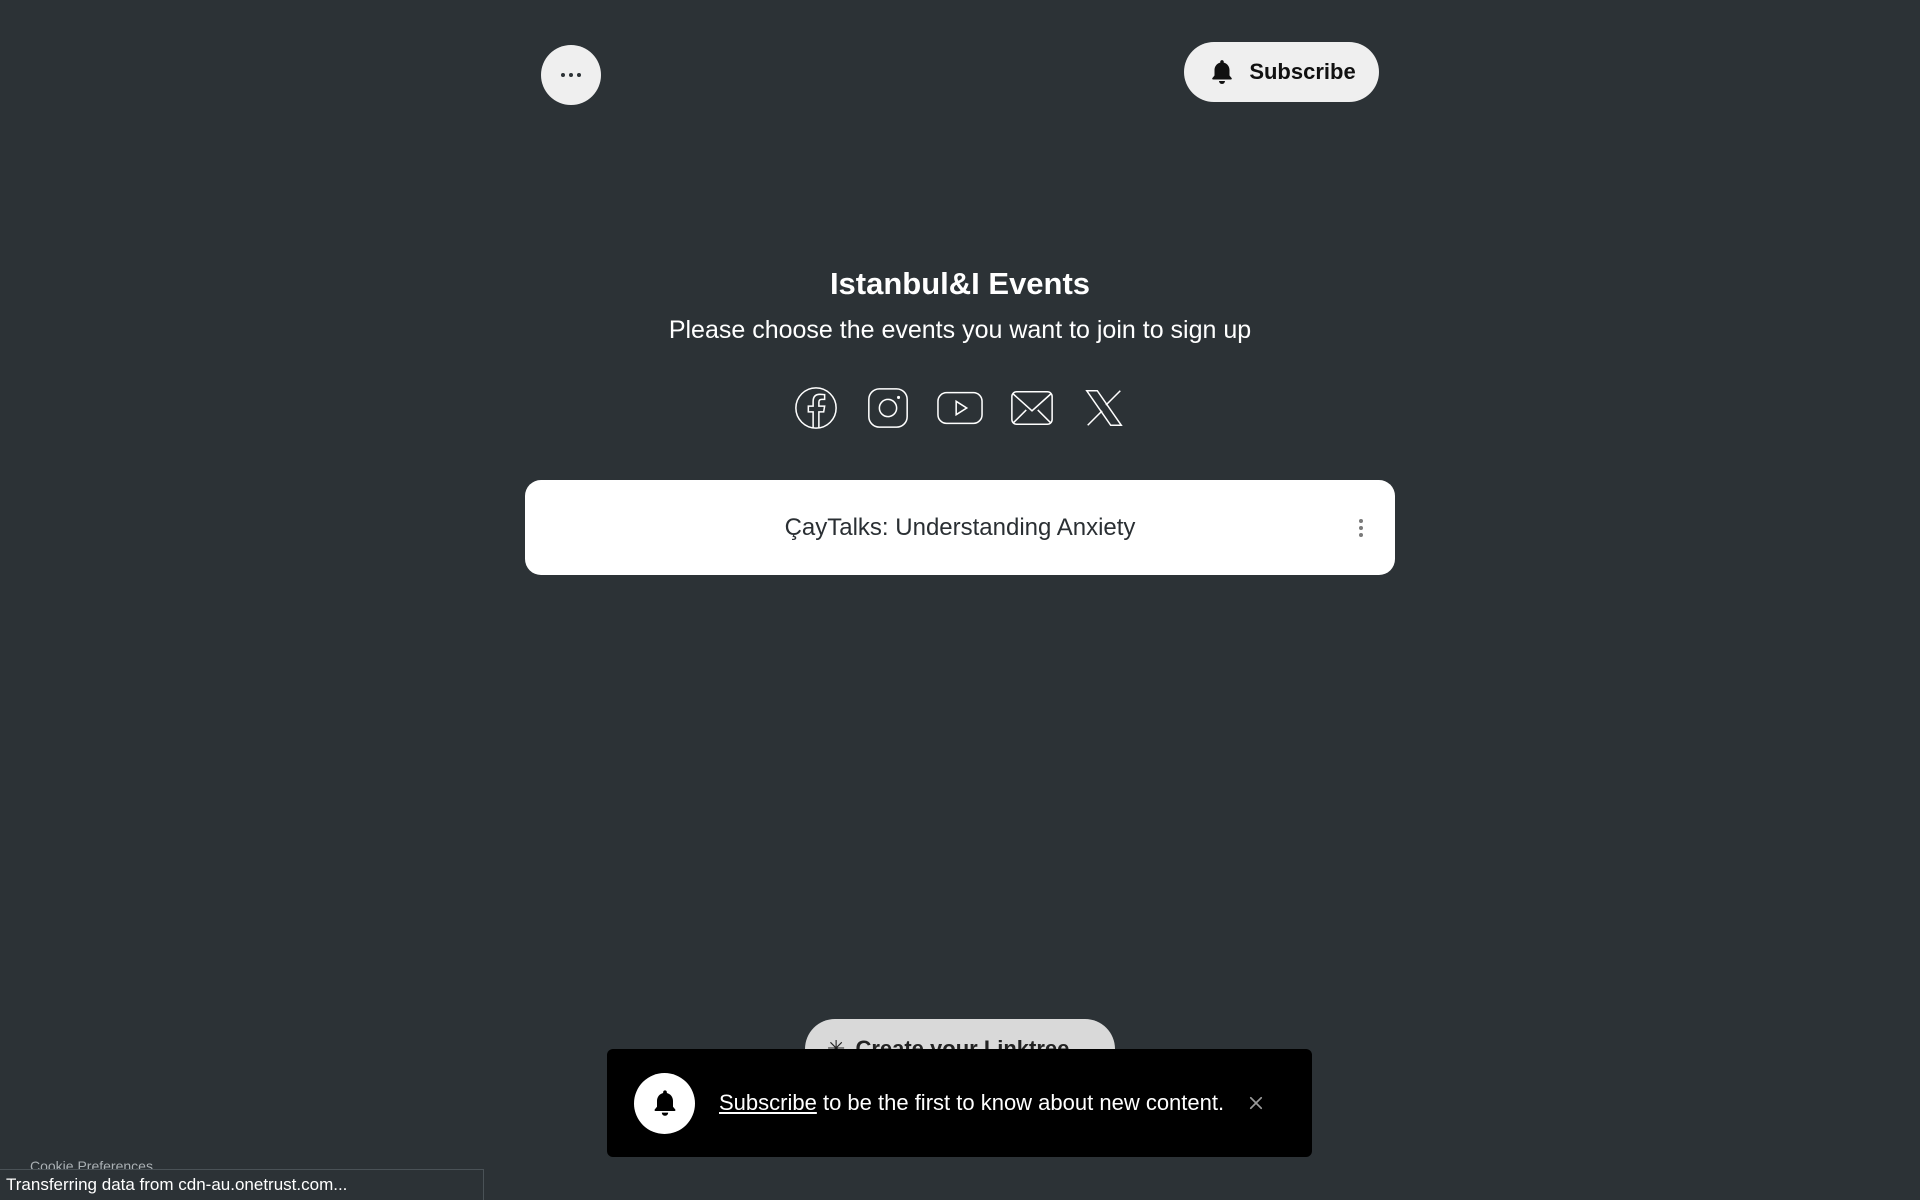 The width and height of the screenshot is (1920, 1200). Describe the element at coordinates (960, 283) in the screenshot. I see `page-title: Istanbul&I Events` at that location.